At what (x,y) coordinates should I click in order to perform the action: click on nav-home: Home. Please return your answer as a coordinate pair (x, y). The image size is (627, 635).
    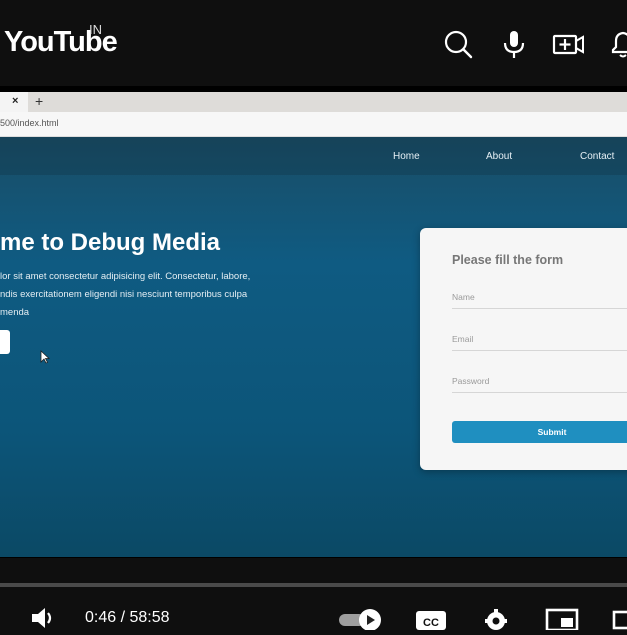
    Looking at the image, I should click on (406, 156).